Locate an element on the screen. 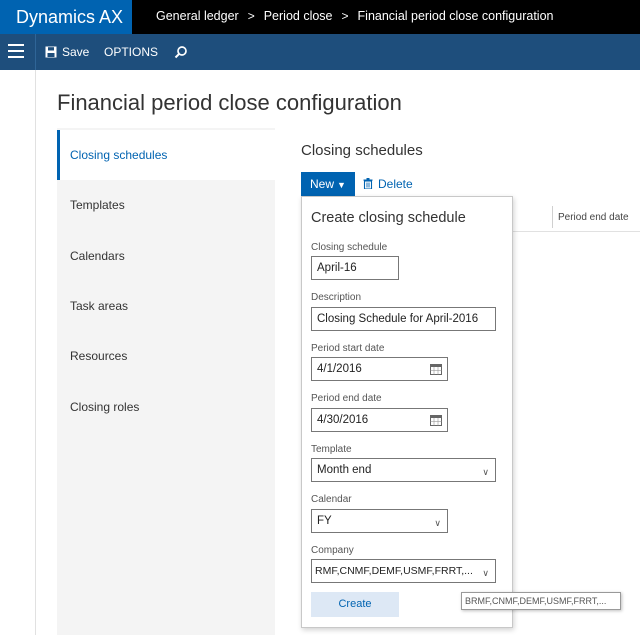 This screenshot has width=640, height=635. breadcrumb-current-page: Financial period close configuration is located at coordinates (455, 16).